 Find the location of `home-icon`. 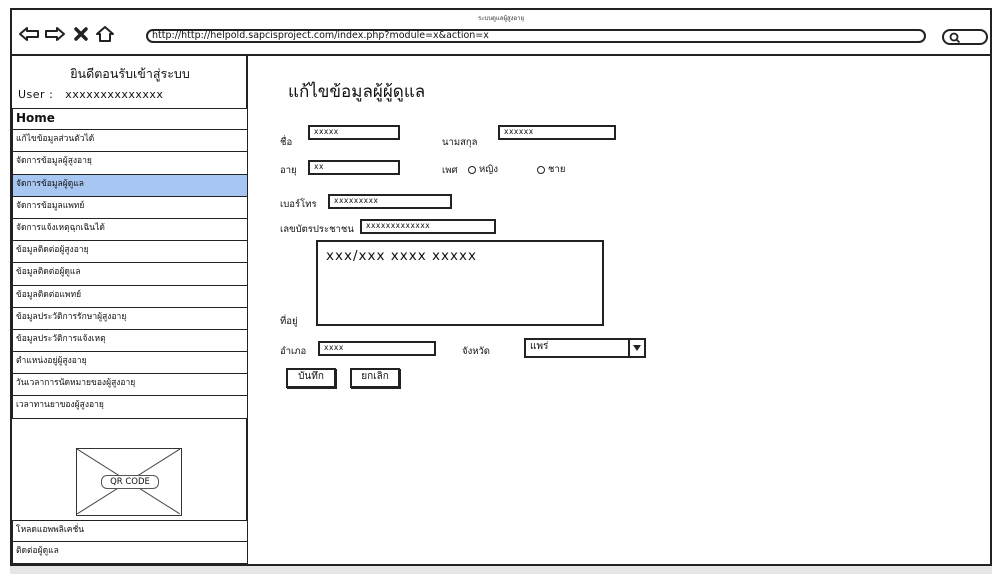

home-icon is located at coordinates (105, 34).